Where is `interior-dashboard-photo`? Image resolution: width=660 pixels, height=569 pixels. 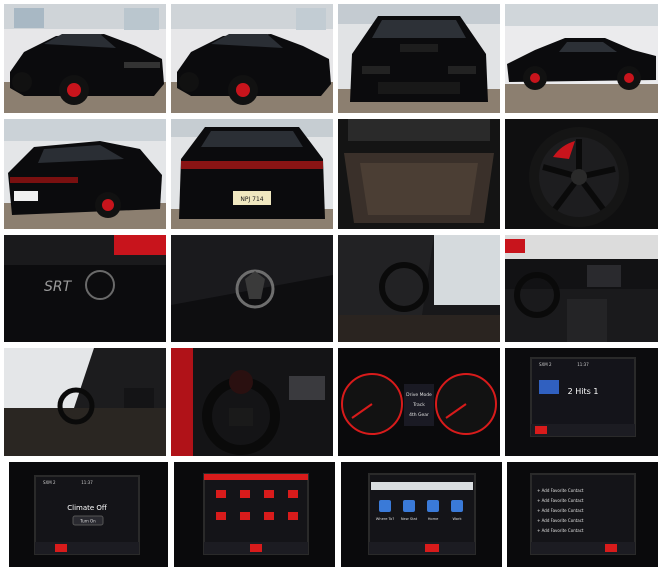 interior-dashboard-photo is located at coordinates (581, 288).